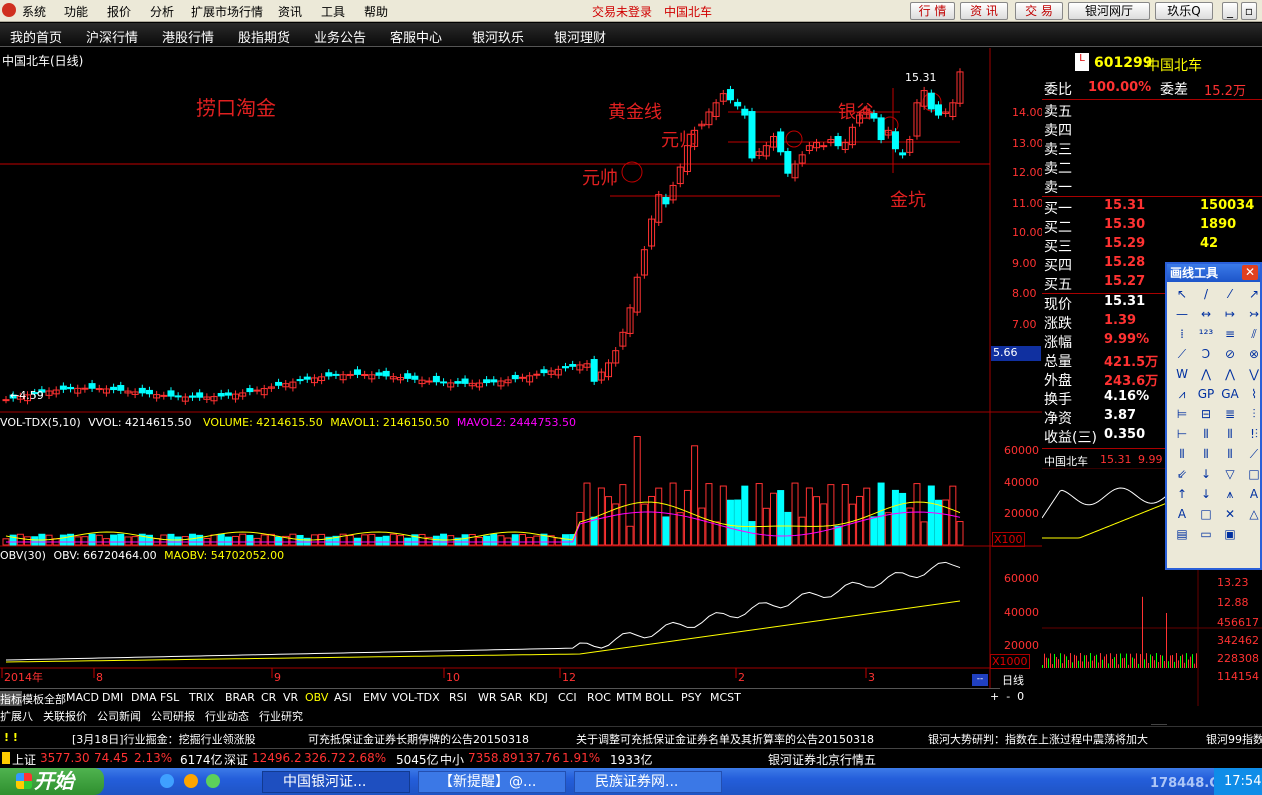 The width and height of the screenshot is (1262, 795). What do you see at coordinates (375, 697) in the screenshot?
I see `indicator-tab-emv: EMV` at bounding box center [375, 697].